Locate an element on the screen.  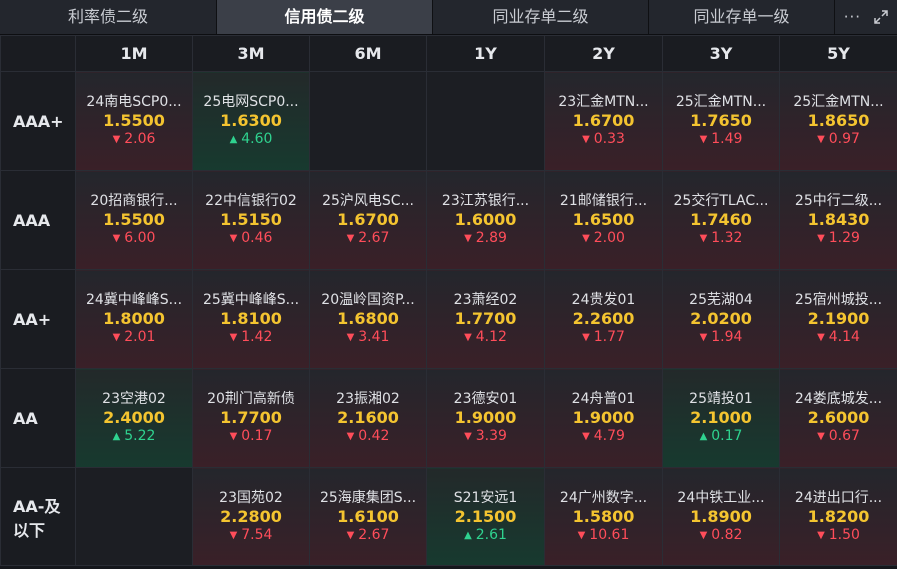
bond-cell: 25宿州城投... 2.1900 ▼ 4.14 is located at coordinates (838, 319).